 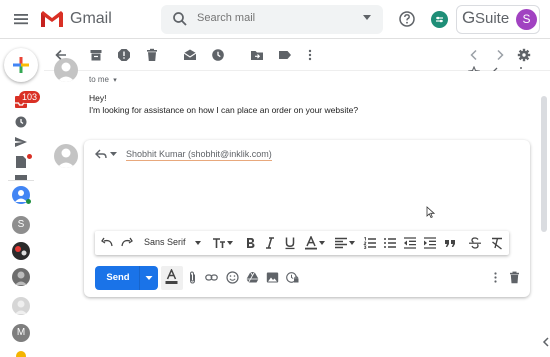 I want to click on gmail-logo-icon, so click(x=52, y=19).